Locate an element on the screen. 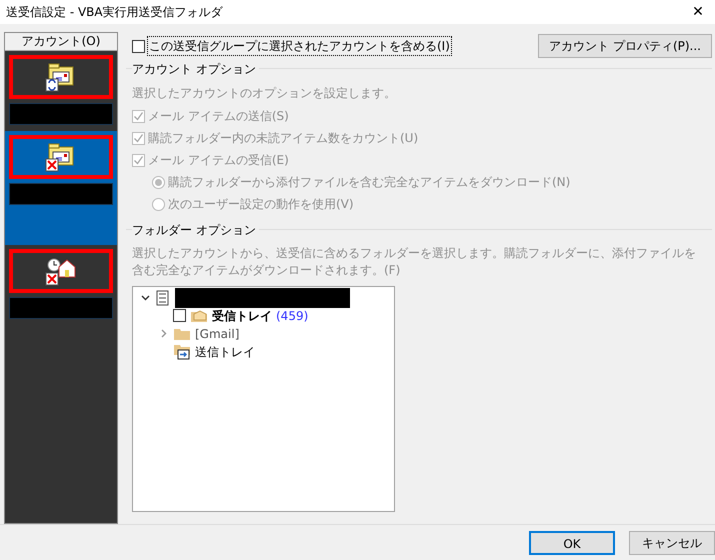  mail-folder-icon is located at coordinates (199, 315).